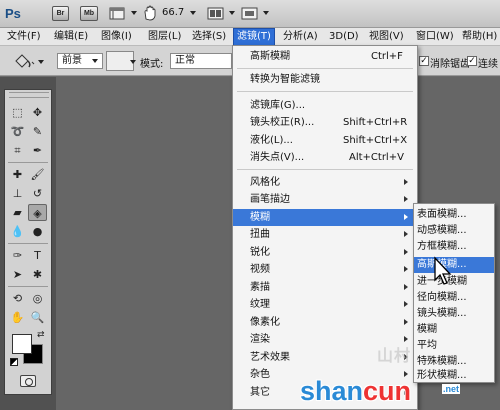 This screenshot has height=410, width=500. I want to click on 3d-rotate-tool-icon: ⟲, so click(17, 298).